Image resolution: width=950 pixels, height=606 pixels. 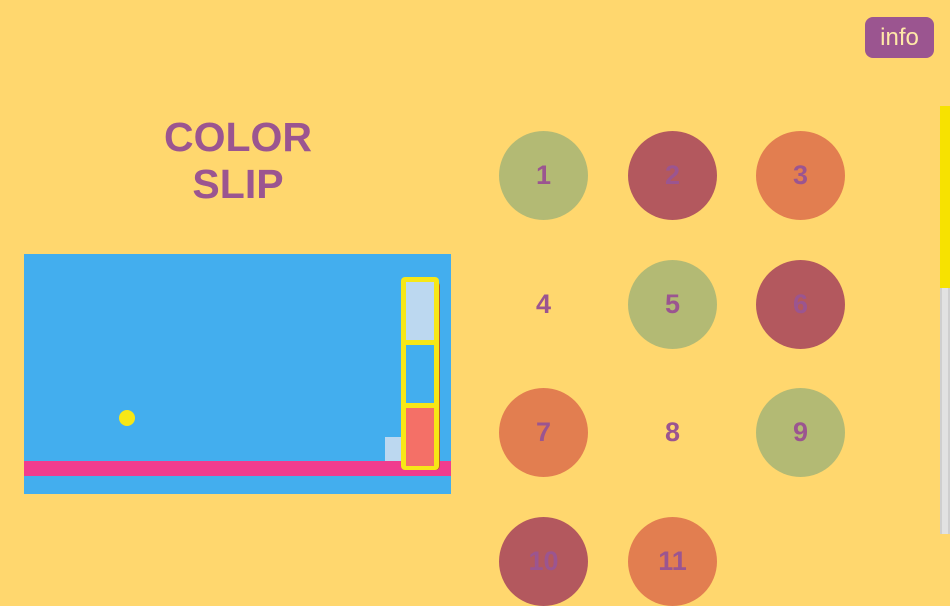 I want to click on player-ball, so click(x=127, y=418).